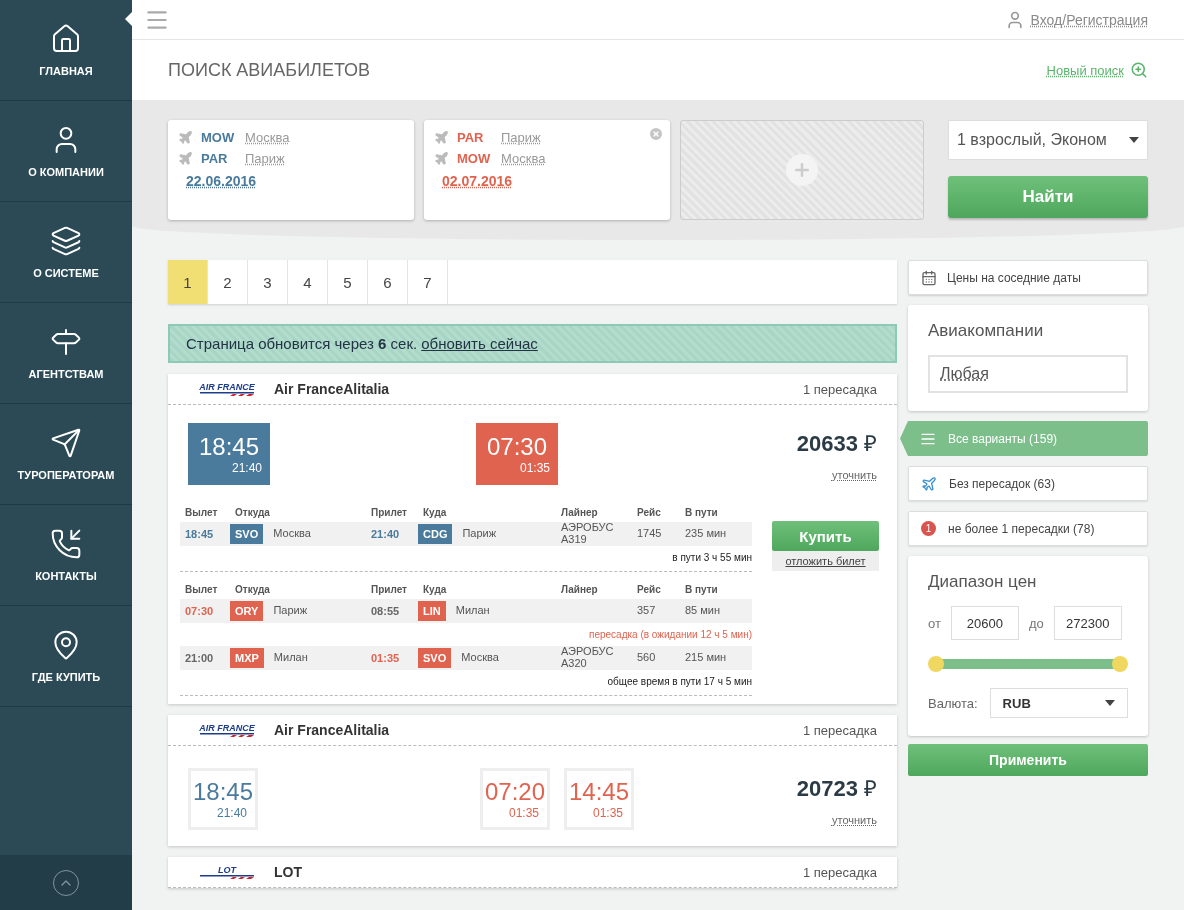  Describe the element at coordinates (288, 872) in the screenshot. I see `airline-name: LOT` at that location.